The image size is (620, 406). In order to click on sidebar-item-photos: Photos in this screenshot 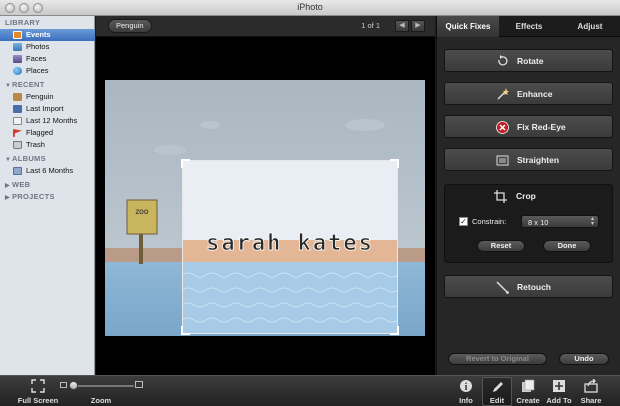, I will do `click(47, 47)`.